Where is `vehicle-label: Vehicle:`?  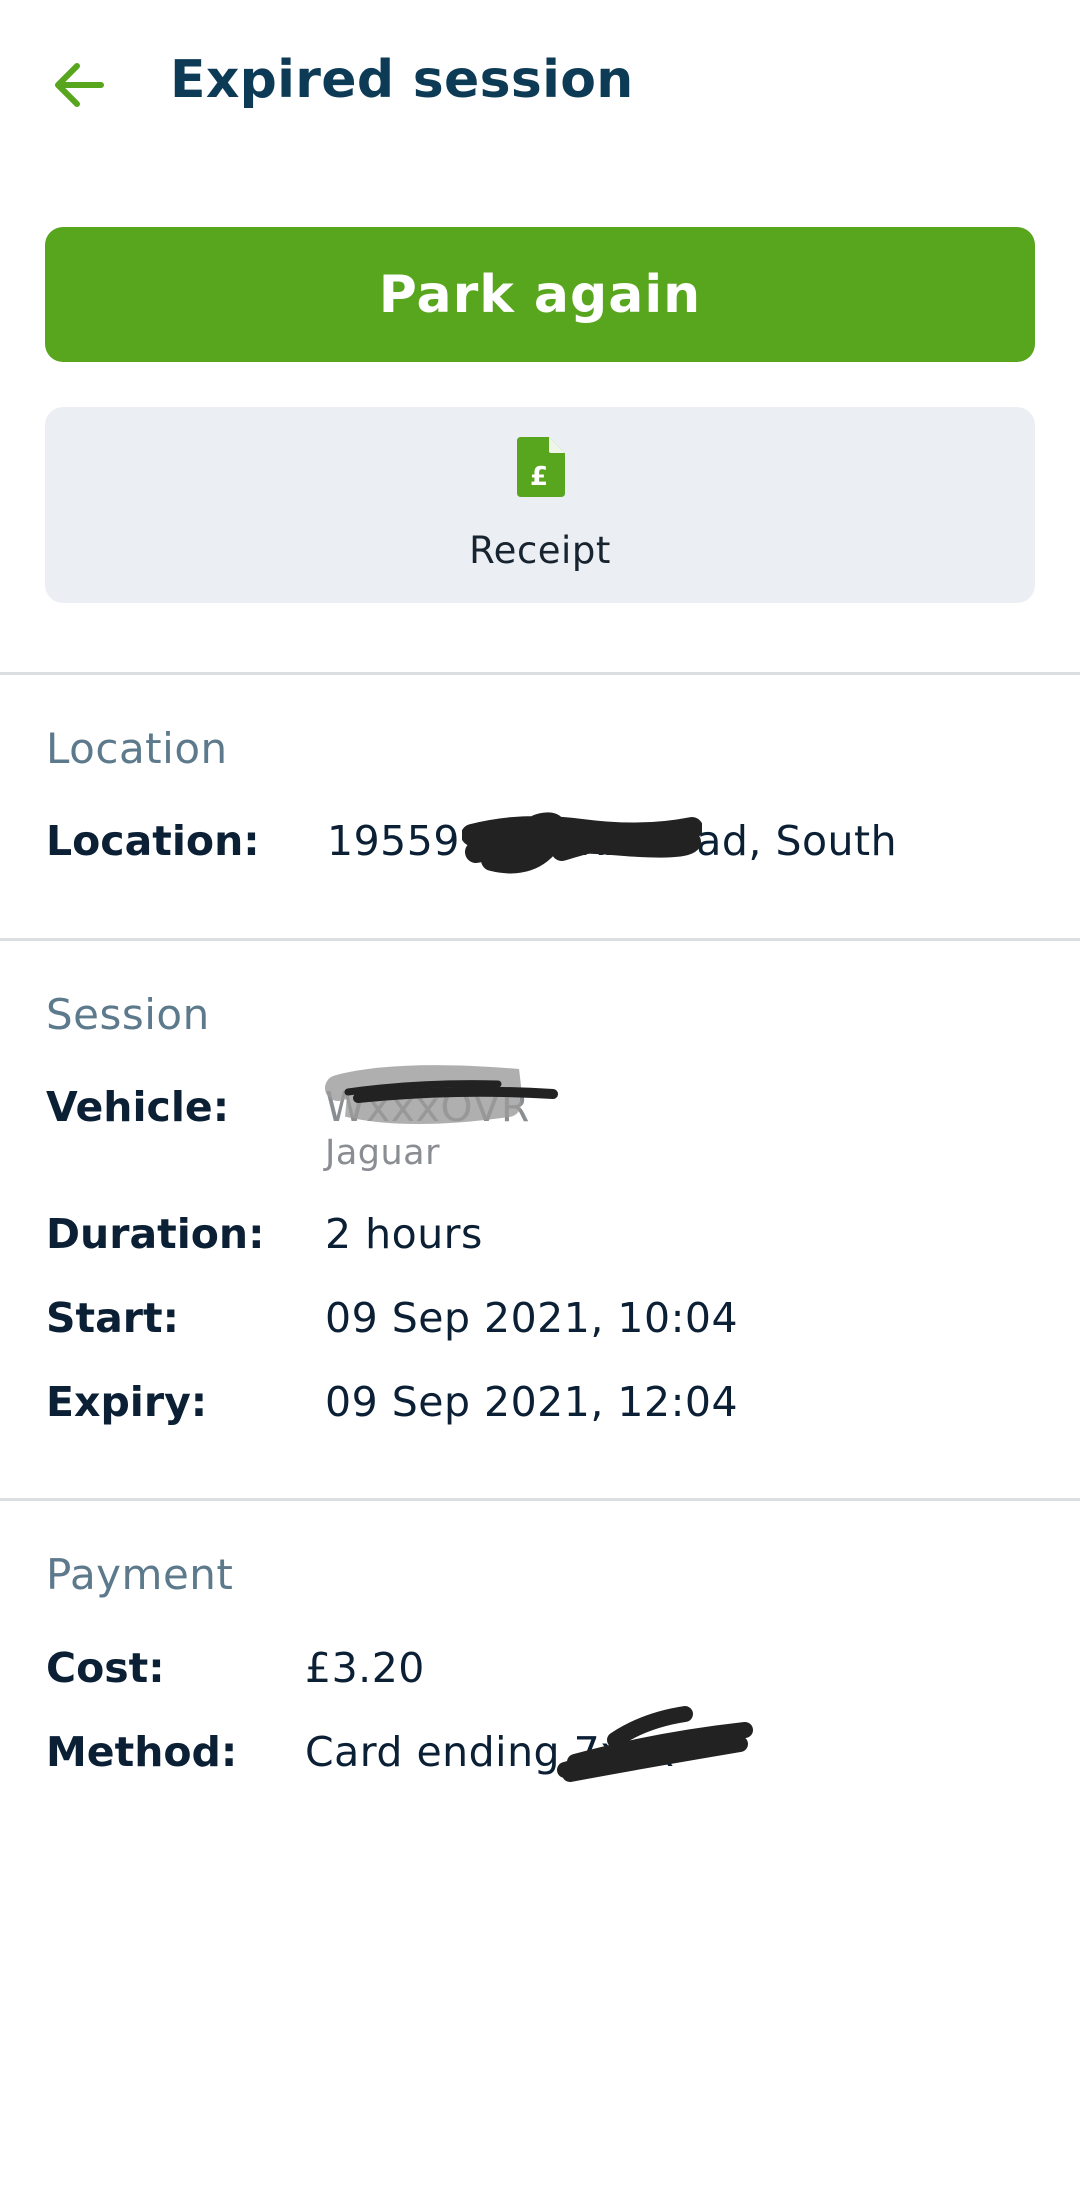 vehicle-label: Vehicle: is located at coordinates (138, 1107).